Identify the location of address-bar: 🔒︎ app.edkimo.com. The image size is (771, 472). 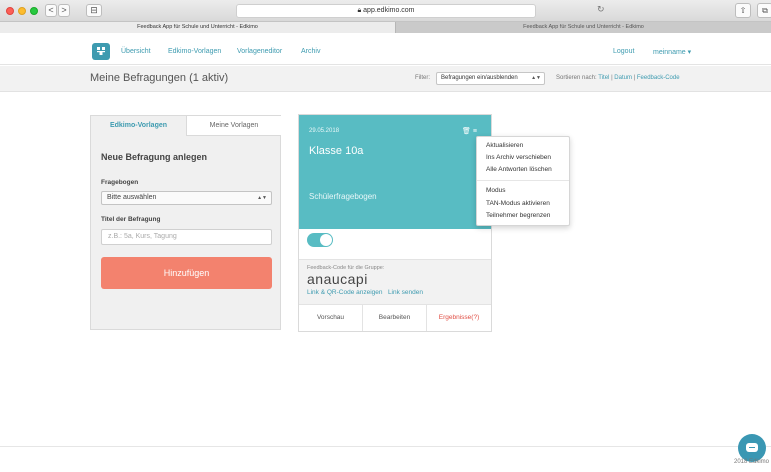
(386, 11).